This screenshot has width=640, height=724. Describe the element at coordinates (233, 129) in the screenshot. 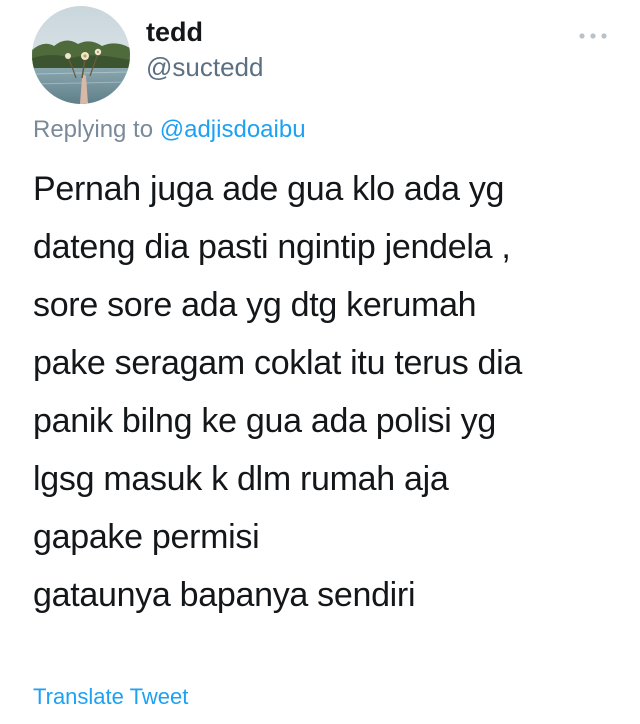

I see `reply-mention-link: @adjisdoaibu` at that location.